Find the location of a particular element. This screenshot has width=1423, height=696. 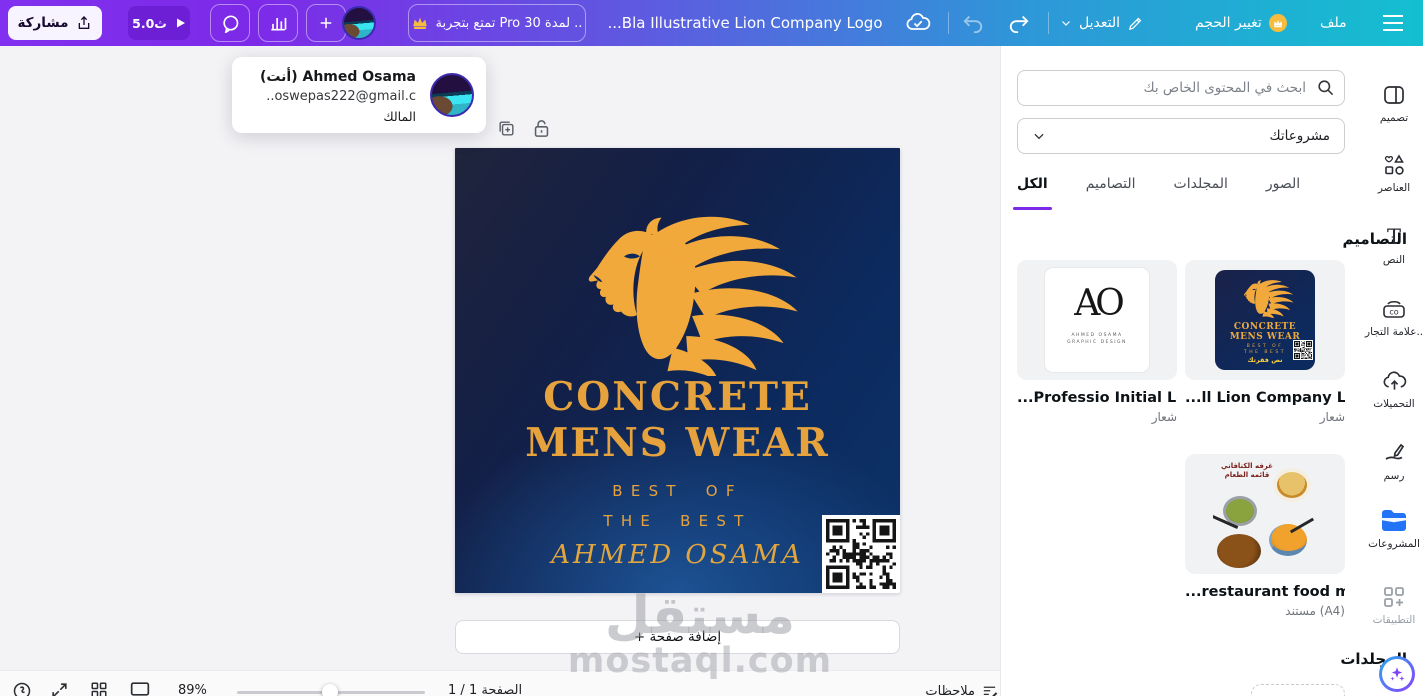

present-timer-button: 5.0ث is located at coordinates (159, 23).